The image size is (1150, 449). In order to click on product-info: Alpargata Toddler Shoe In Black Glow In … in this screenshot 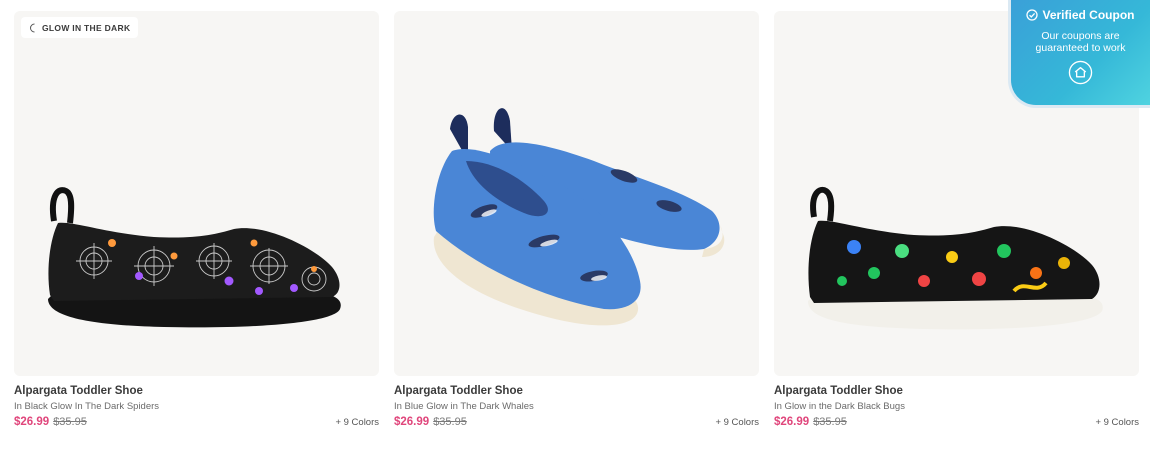, I will do `click(196, 402)`.